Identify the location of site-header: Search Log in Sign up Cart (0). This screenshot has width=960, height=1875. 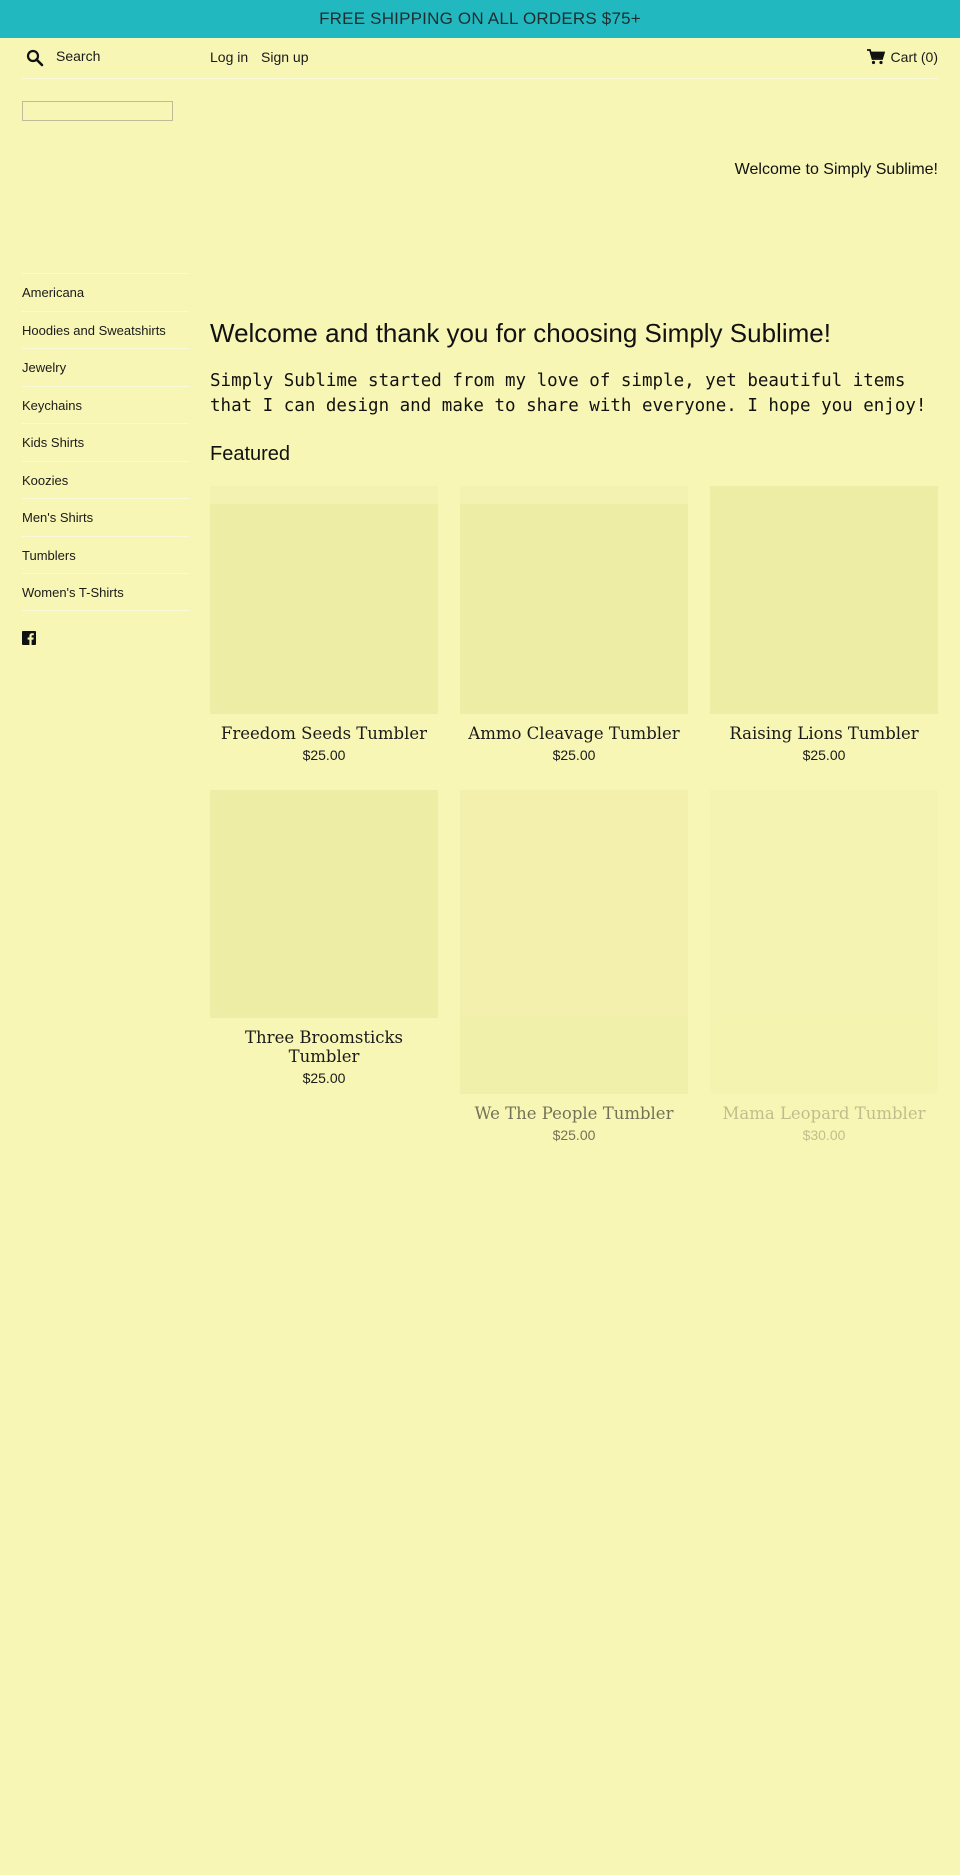
(480, 58).